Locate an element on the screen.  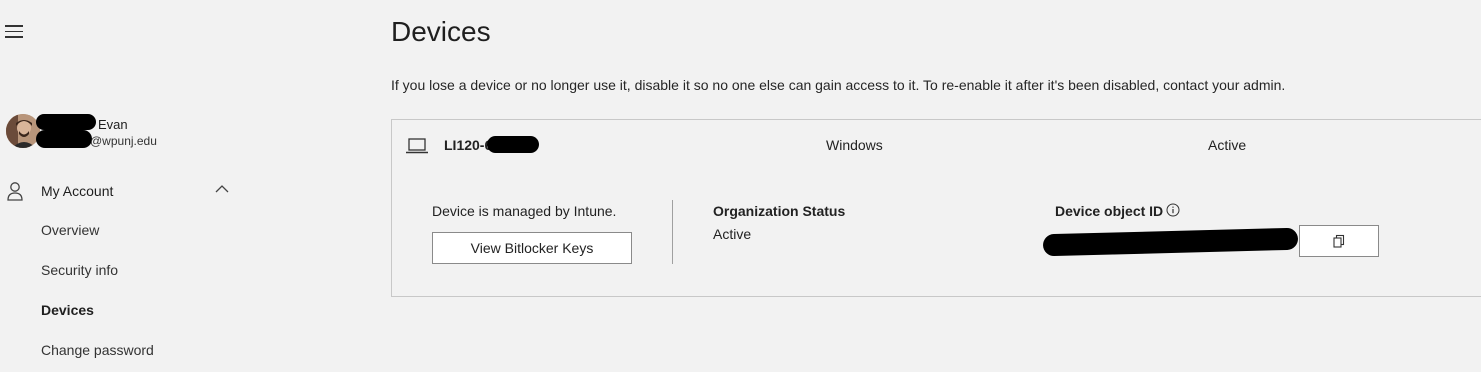
chevron-up-icon is located at coordinates (222, 191).